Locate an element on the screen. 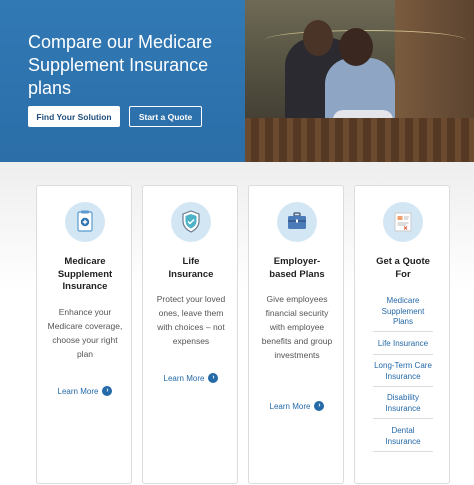 The height and width of the screenshot is (485, 474). briefcase-icon is located at coordinates (297, 222).